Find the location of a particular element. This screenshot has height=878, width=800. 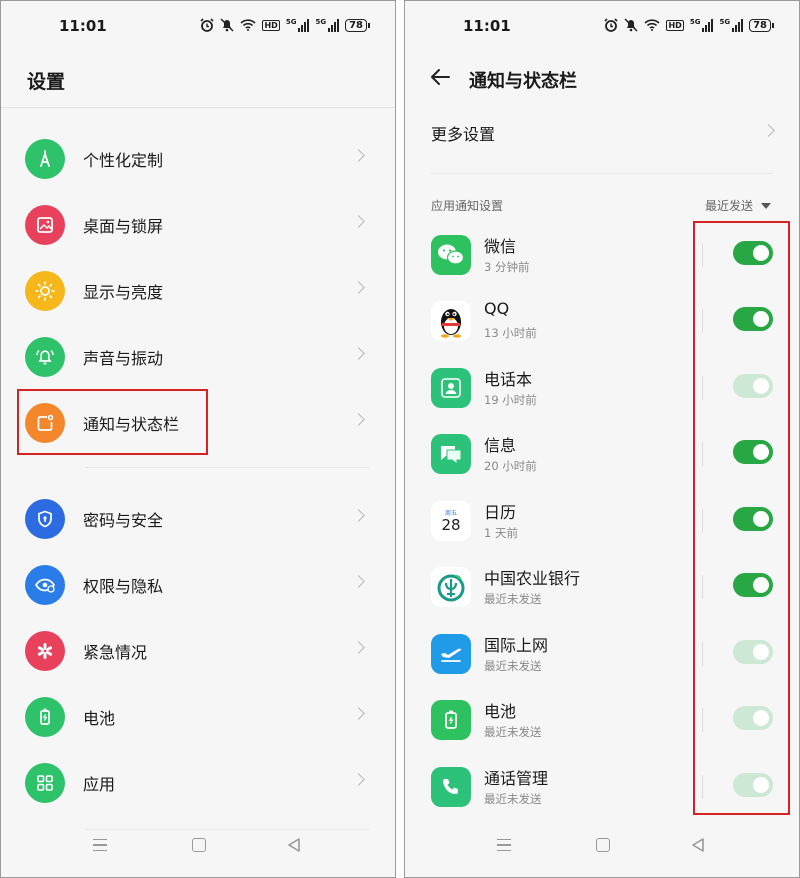

app-name: 国际上网 is located at coordinates (516, 645).